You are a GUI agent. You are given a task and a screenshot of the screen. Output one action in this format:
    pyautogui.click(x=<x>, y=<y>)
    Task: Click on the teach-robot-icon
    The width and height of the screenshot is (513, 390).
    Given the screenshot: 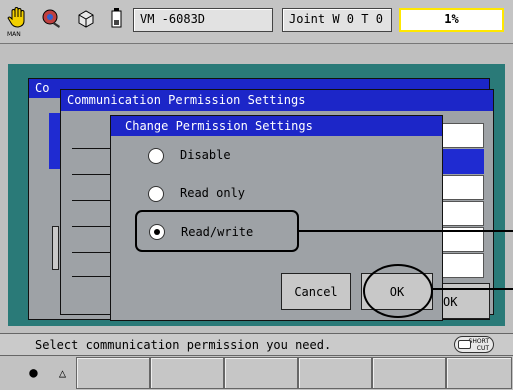 What is the action you would take?
    pyautogui.click(x=51, y=18)
    